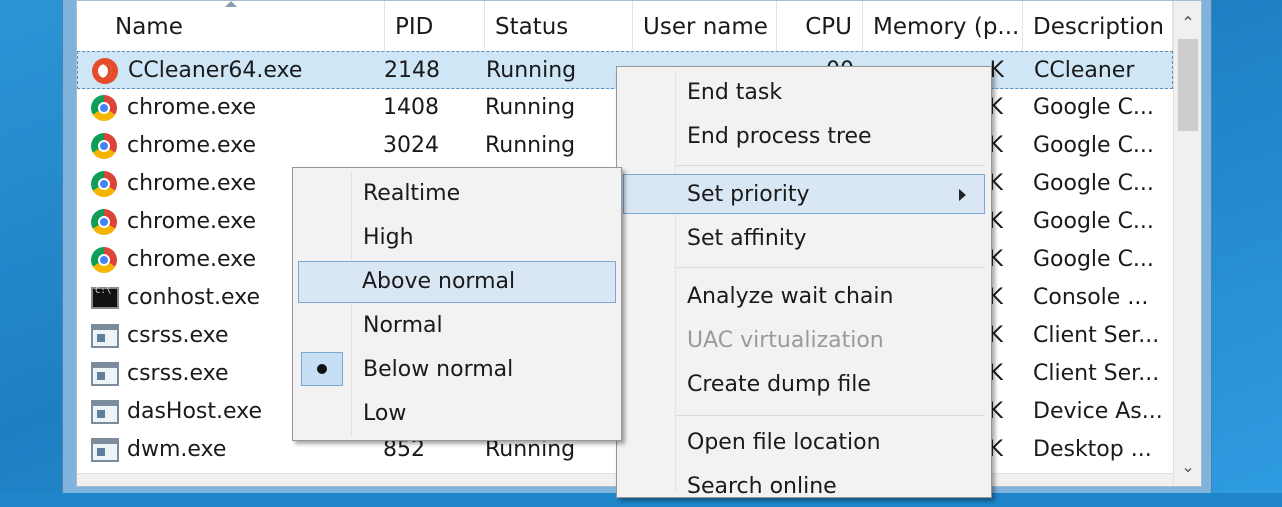  I want to click on scroll-thumb, so click(1188, 85).